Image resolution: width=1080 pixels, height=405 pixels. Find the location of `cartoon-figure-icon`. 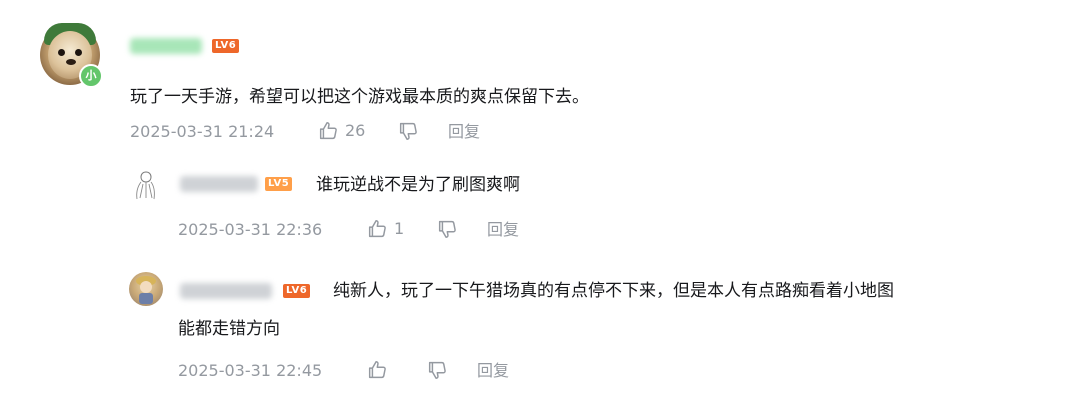

cartoon-figure-icon is located at coordinates (146, 290).